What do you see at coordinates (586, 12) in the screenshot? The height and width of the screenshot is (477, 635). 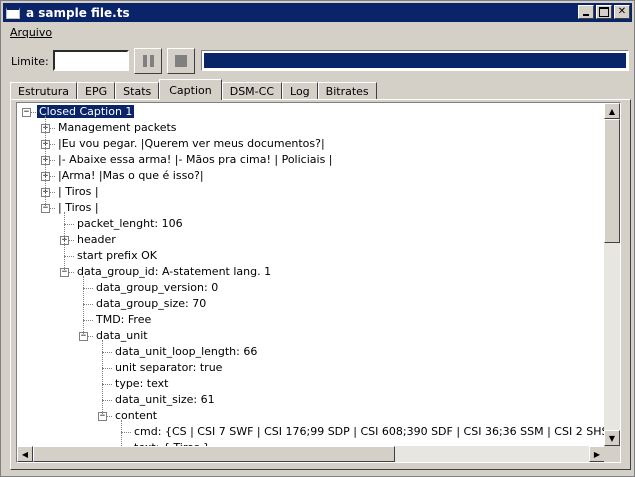 I see `minimize-icon` at bounding box center [586, 12].